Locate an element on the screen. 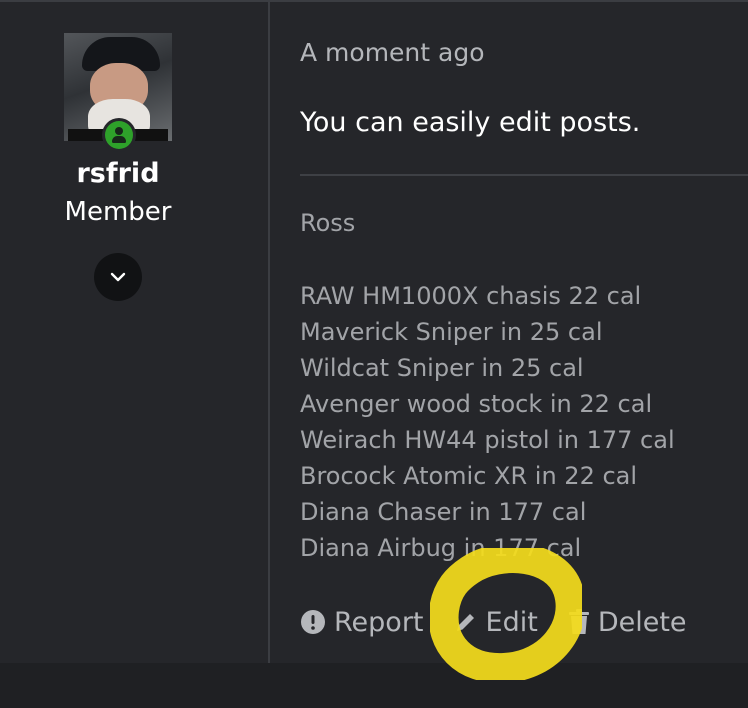 Image resolution: width=748 pixels, height=708 pixels. delete-button: Delete is located at coordinates (627, 622).